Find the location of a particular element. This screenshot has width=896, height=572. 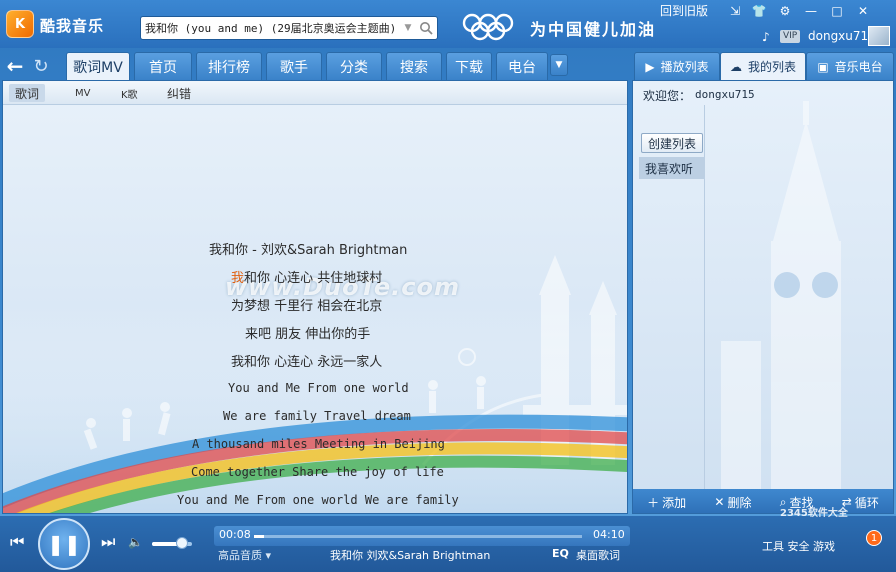

add-button: ＋添加 is located at coordinates (666, 502).